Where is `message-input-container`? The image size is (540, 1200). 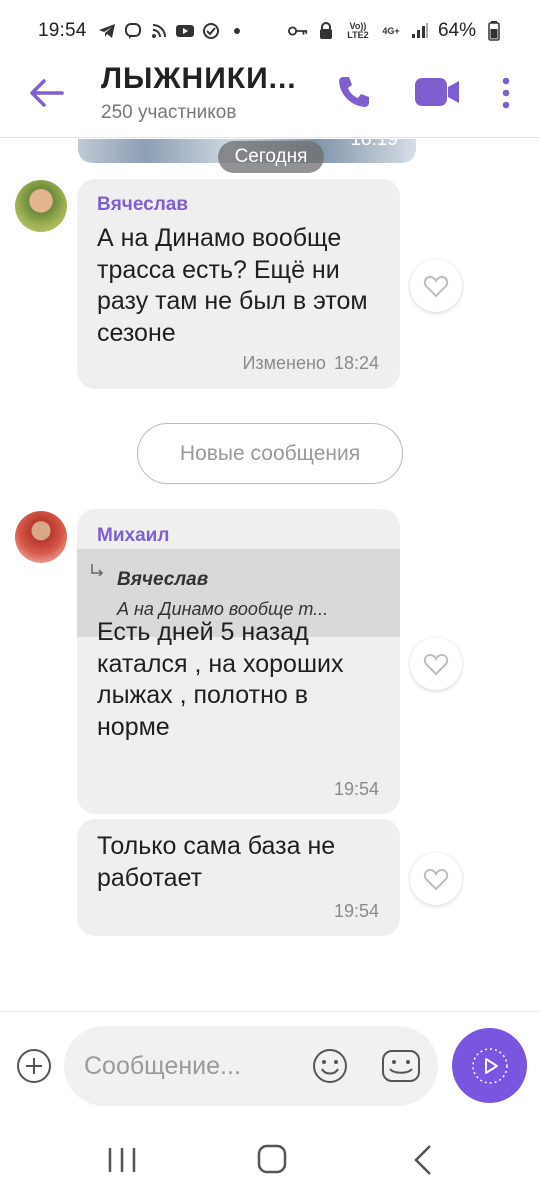
message-input-container is located at coordinates (251, 1066).